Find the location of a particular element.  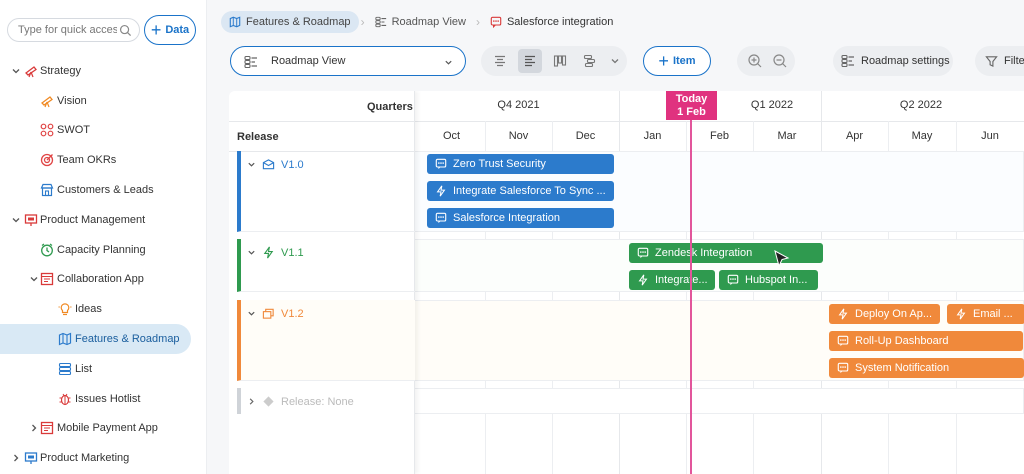

roadmap-item-zero-trust-security: Zero Trust Security is located at coordinates (520, 164).